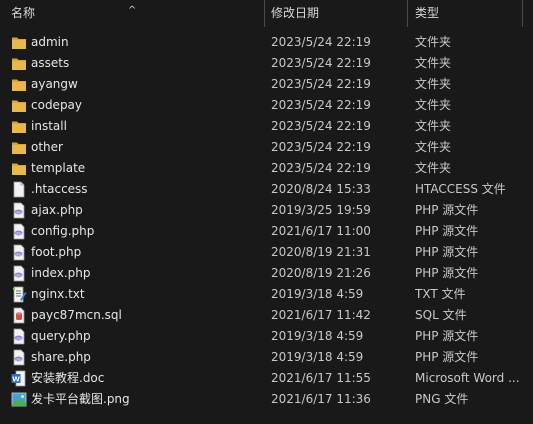 Image resolution: width=533 pixels, height=424 pixels. What do you see at coordinates (16, 379) in the screenshot?
I see `svg-text: W` at bounding box center [16, 379].